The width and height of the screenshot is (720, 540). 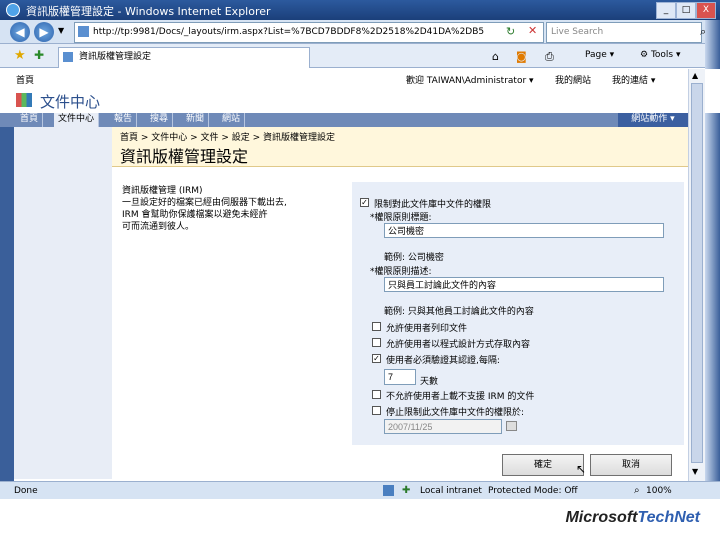 I want to click on nav-tab-search: 搜尋, so click(x=160, y=120).